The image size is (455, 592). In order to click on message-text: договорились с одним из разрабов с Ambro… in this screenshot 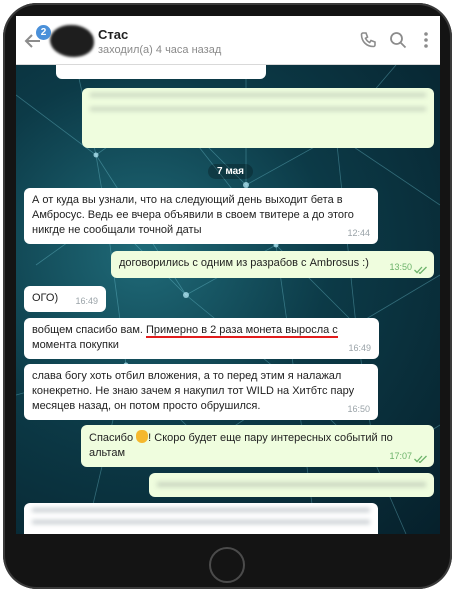, I will do `click(244, 263)`.